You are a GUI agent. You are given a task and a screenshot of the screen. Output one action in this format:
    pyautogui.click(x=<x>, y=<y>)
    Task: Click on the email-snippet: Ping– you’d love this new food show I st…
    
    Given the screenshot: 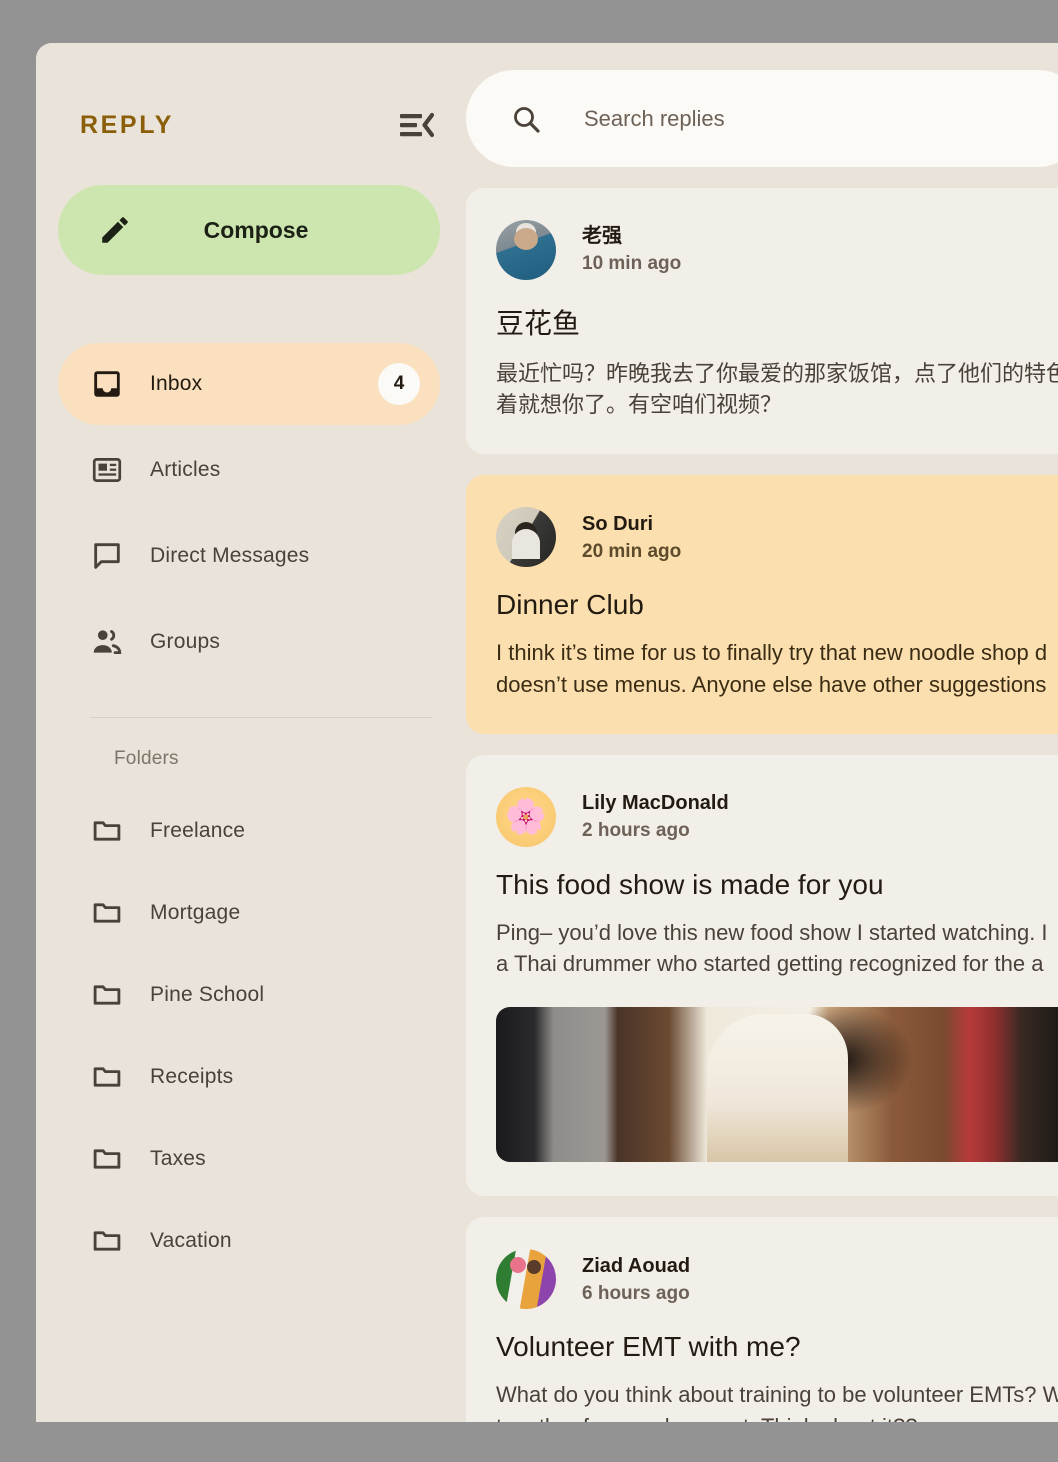 What is the action you would take?
    pyautogui.click(x=772, y=948)
    